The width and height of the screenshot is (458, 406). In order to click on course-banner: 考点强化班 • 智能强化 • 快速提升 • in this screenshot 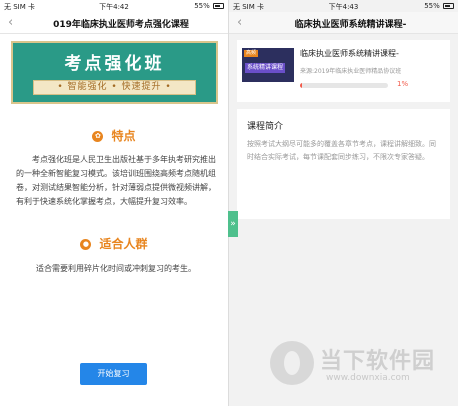, I will do `click(114, 72)`.